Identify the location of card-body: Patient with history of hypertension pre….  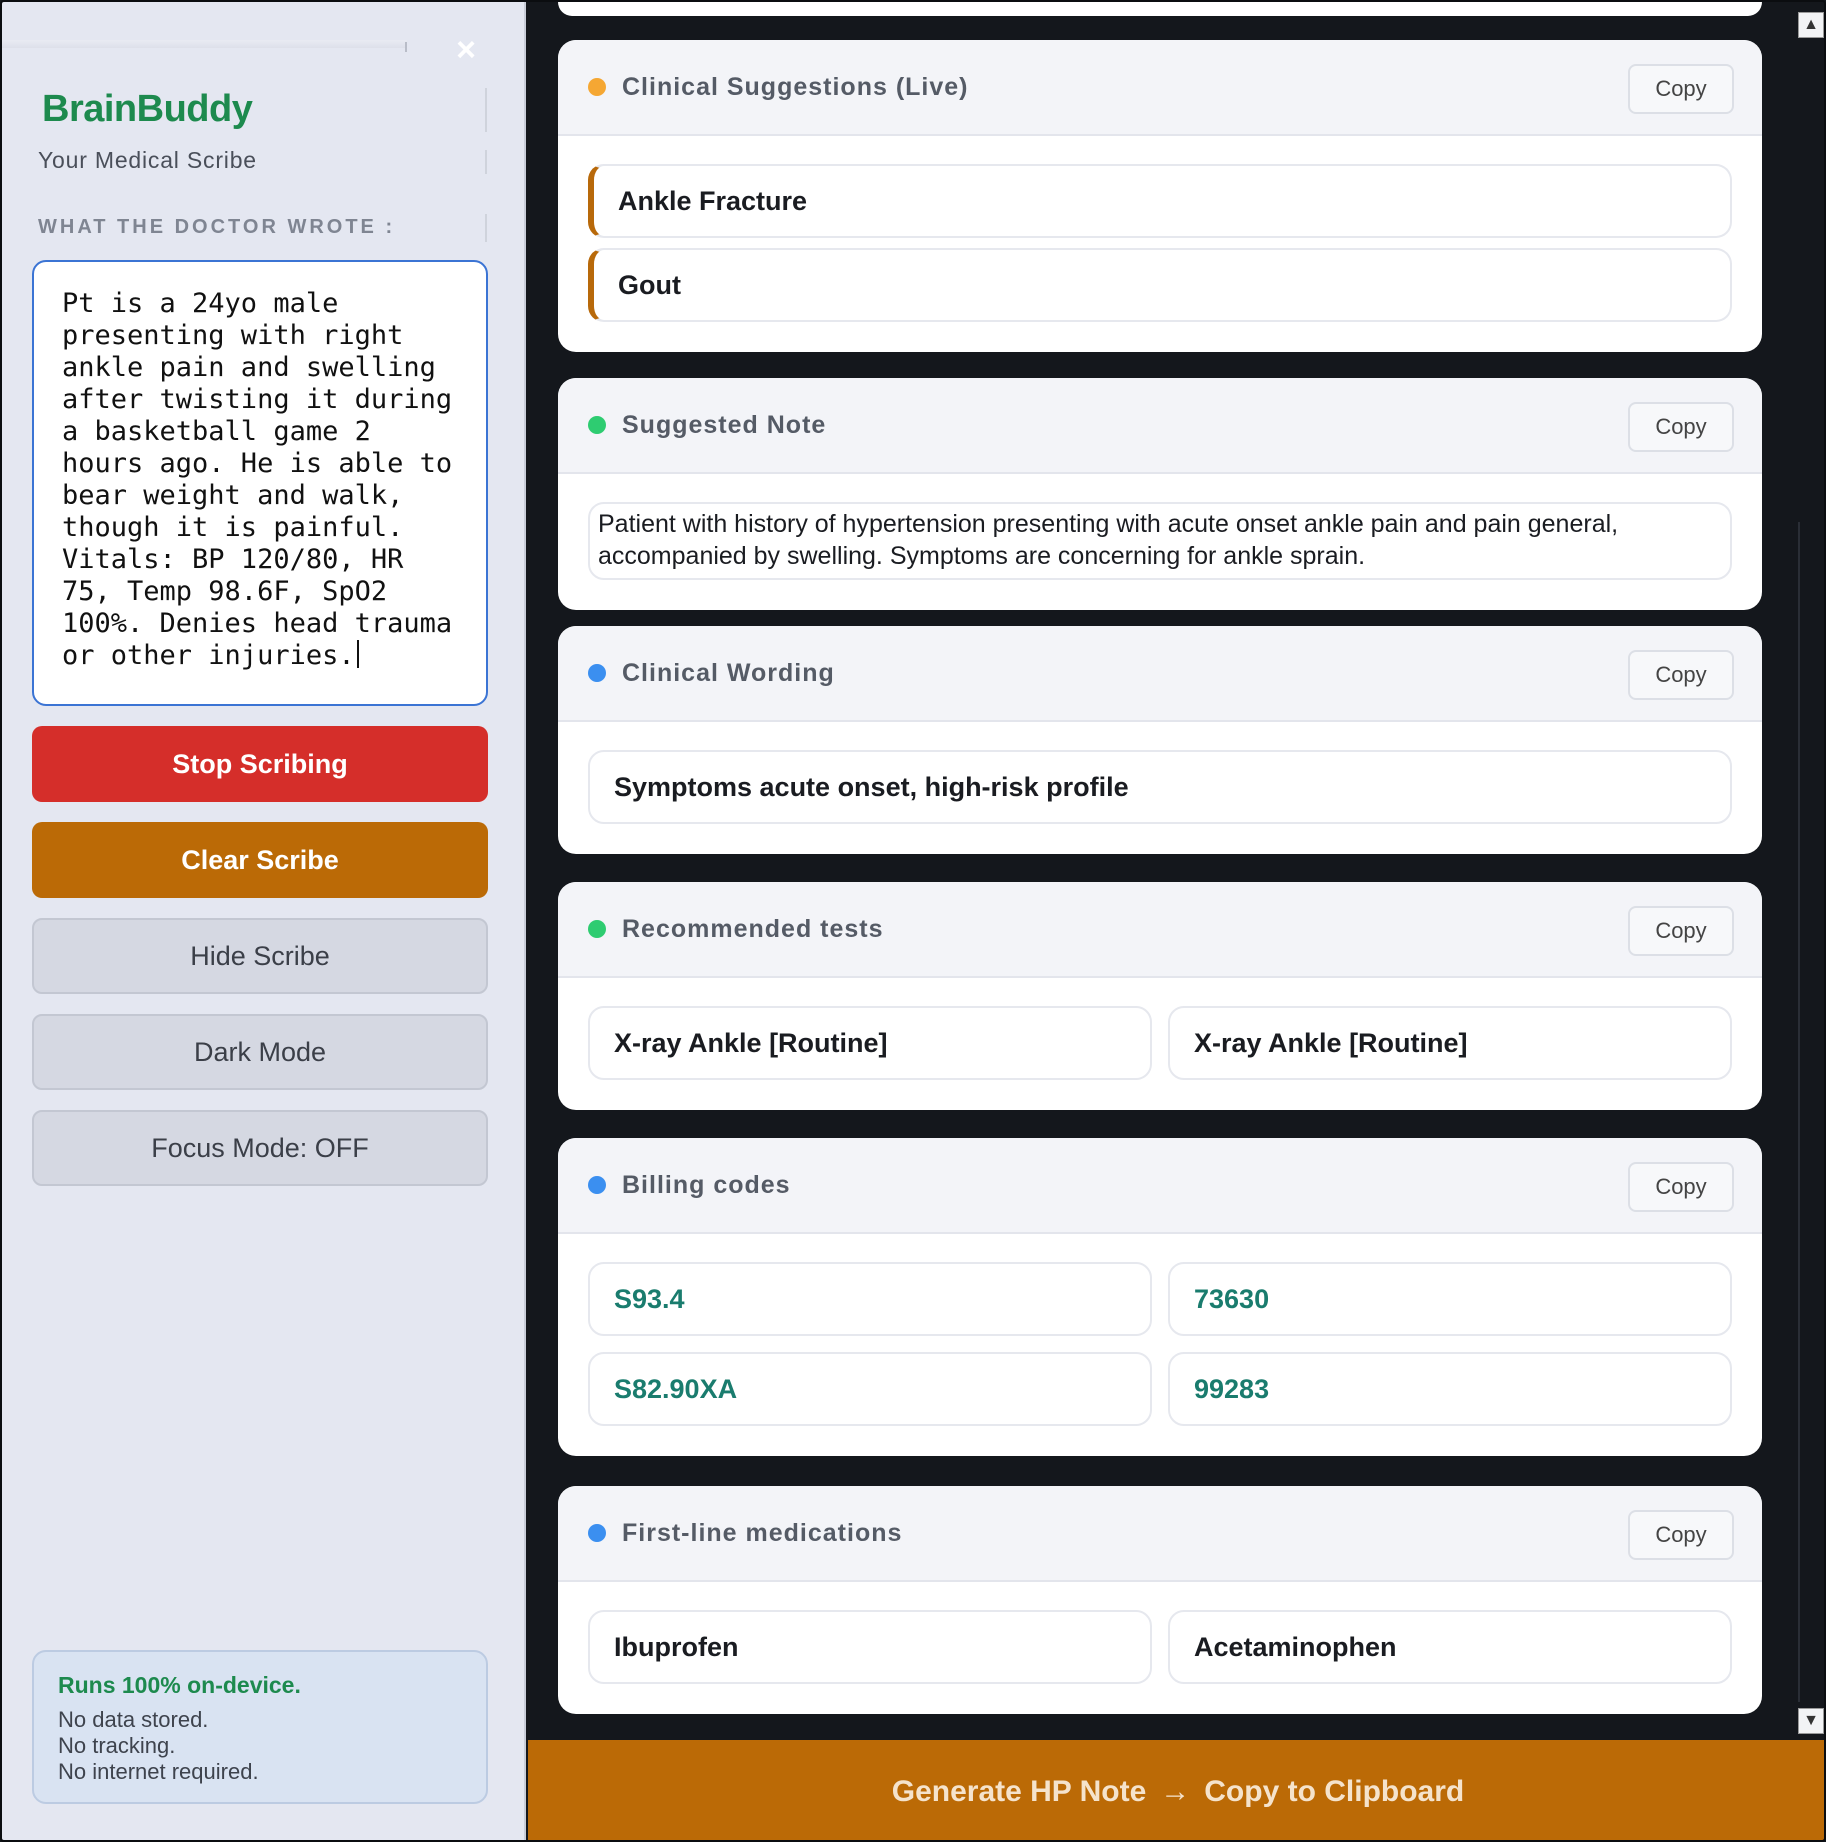
(1160, 542).